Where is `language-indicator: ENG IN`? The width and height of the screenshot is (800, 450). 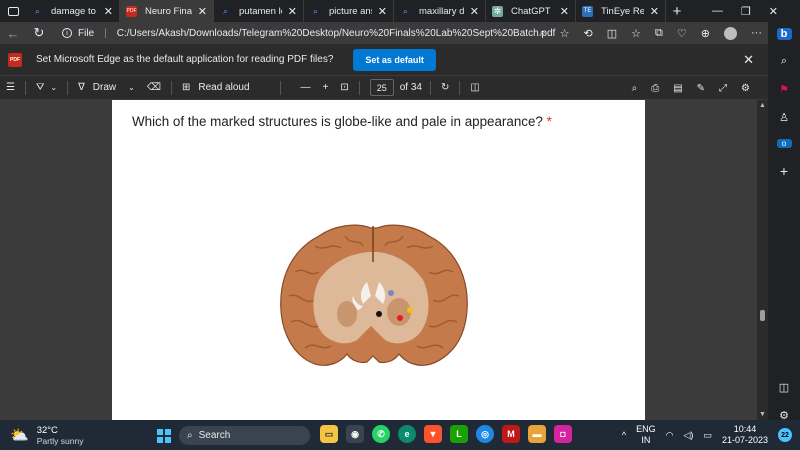 language-indicator: ENG IN is located at coordinates (646, 435).